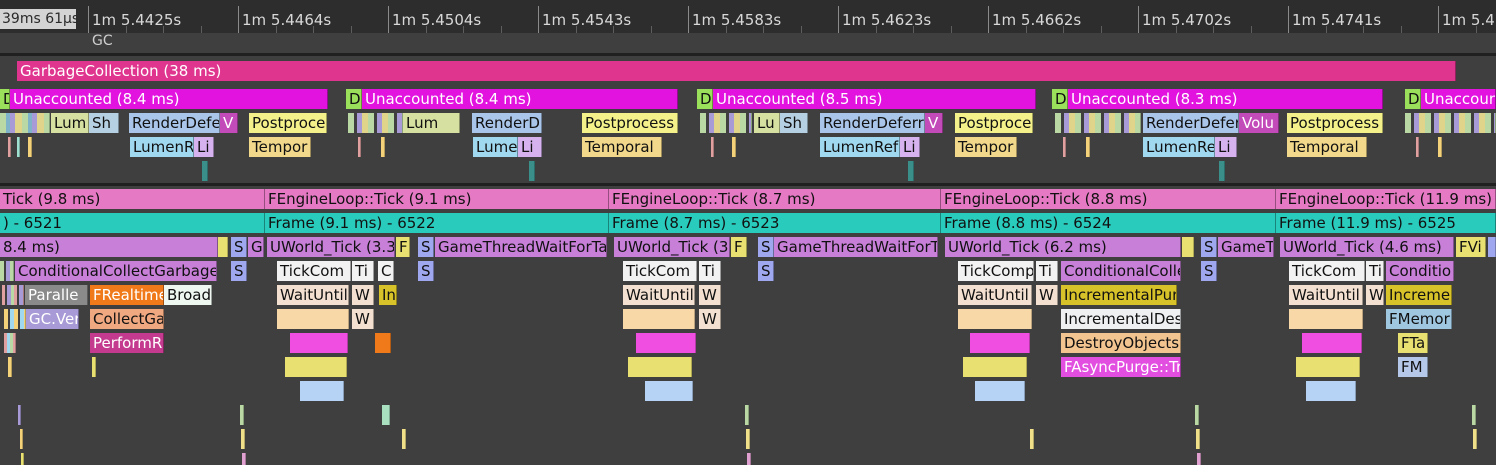 Image resolution: width=1496 pixels, height=465 pixels. Describe the element at coordinates (672, 247) in the screenshot. I see `world-tick-event: UWorld_Tick (3.` at that location.